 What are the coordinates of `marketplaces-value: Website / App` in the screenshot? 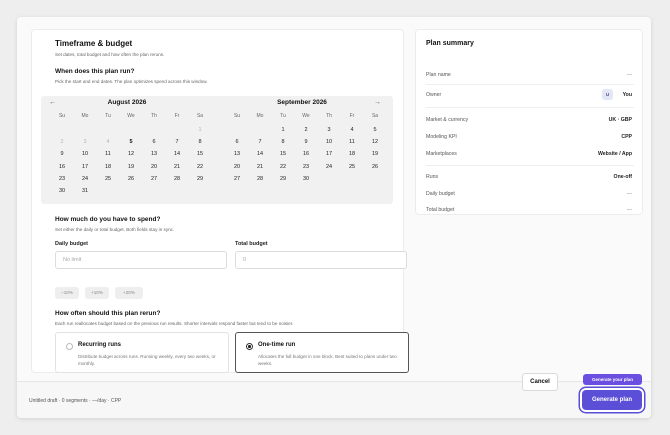 It's located at (614, 154).